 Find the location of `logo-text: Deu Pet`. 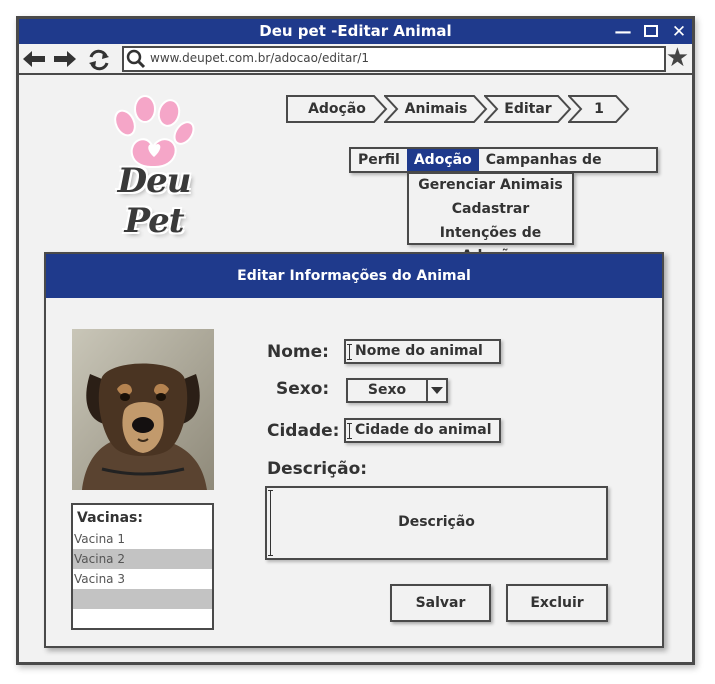

logo-text: Deu Pet is located at coordinates (154, 201).